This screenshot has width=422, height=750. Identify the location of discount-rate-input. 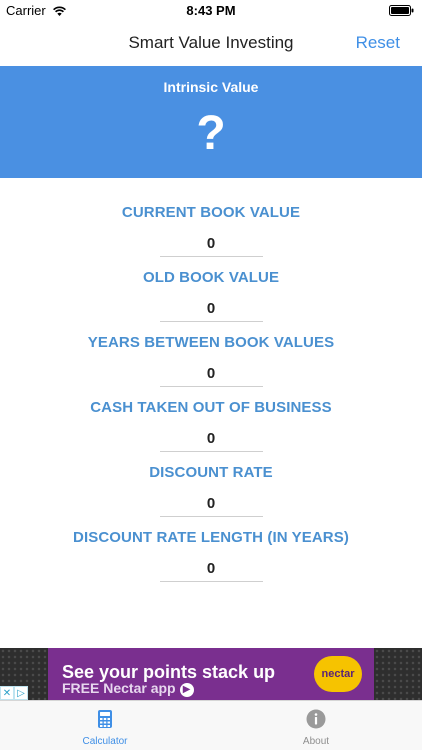
(211, 504).